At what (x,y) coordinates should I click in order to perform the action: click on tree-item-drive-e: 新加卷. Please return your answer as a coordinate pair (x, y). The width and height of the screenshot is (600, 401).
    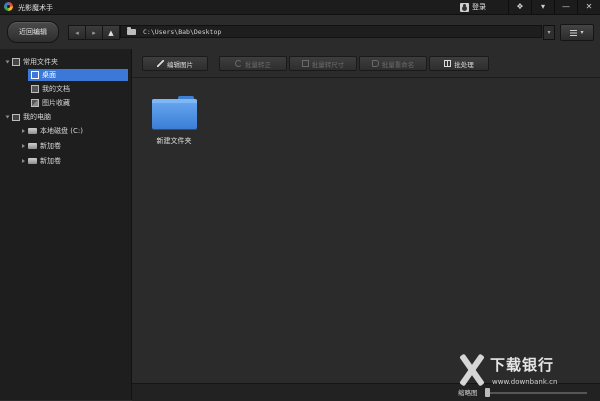
    Looking at the image, I should click on (41, 161).